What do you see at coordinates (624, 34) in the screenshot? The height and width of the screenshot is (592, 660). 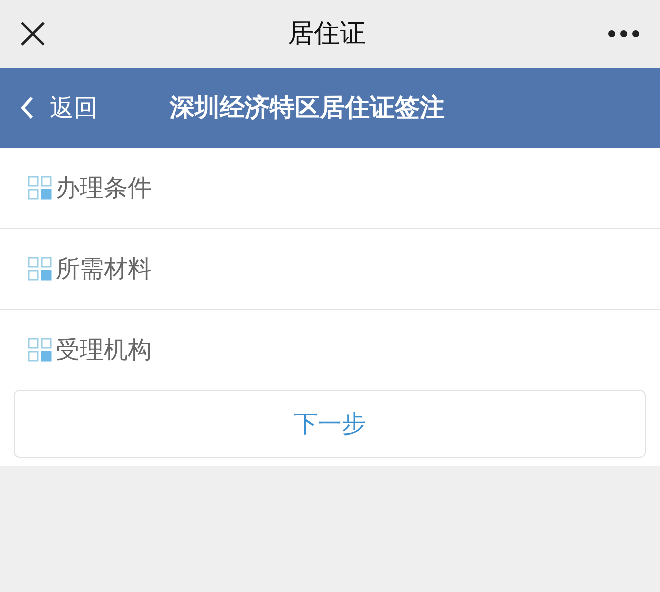 I see `more-icon` at bounding box center [624, 34].